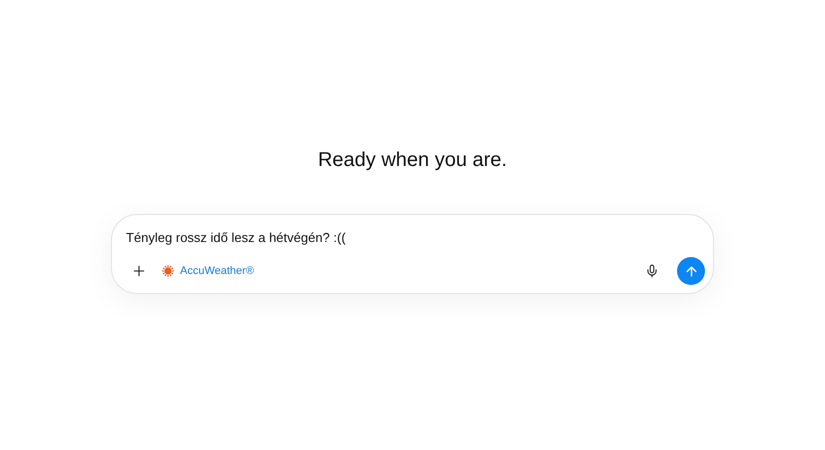 This screenshot has width=825, height=450. I want to click on tool-chip: AccuWeather®, so click(208, 271).